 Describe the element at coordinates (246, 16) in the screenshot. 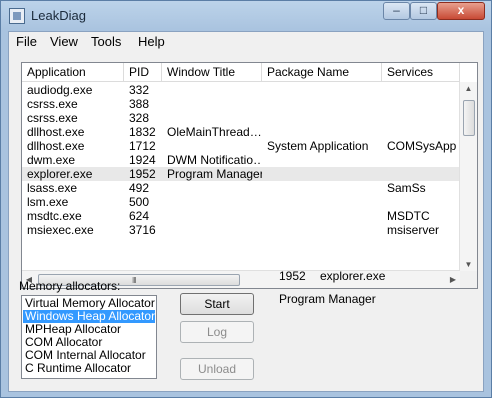

I see `title-bar: LeakDiag – □ x` at that location.